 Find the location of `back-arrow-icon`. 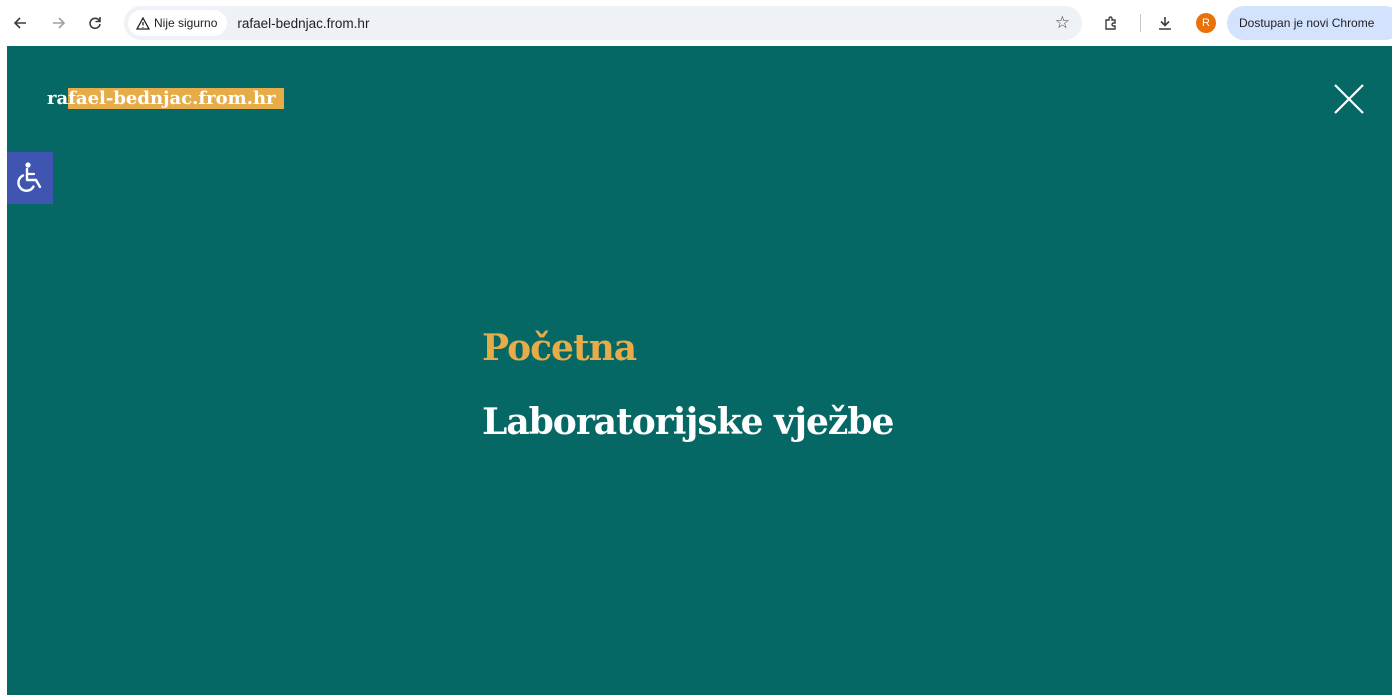

back-arrow-icon is located at coordinates (19, 23).